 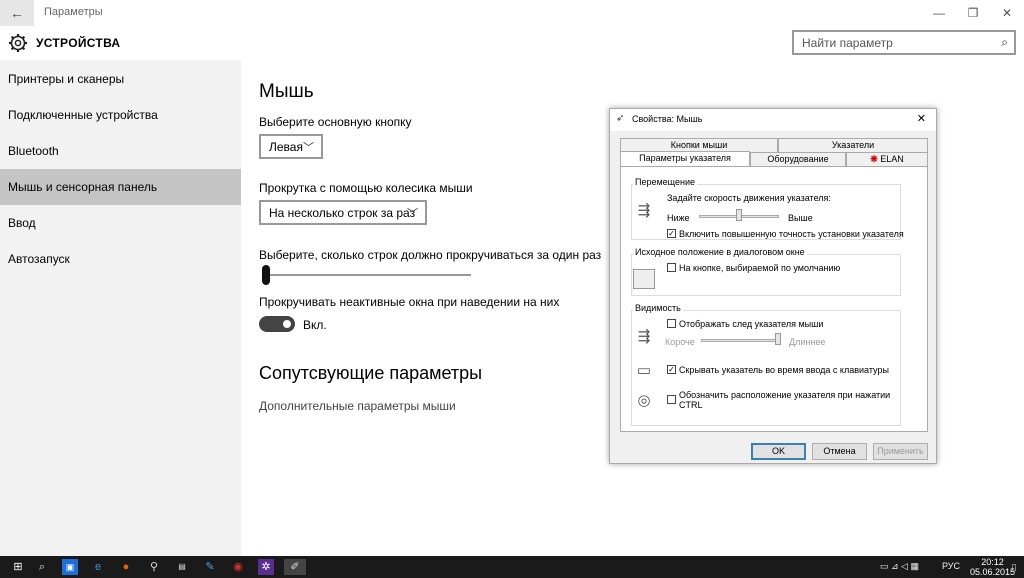 I want to click on tab-pointer-options: Параметры указателя, so click(x=685, y=159).